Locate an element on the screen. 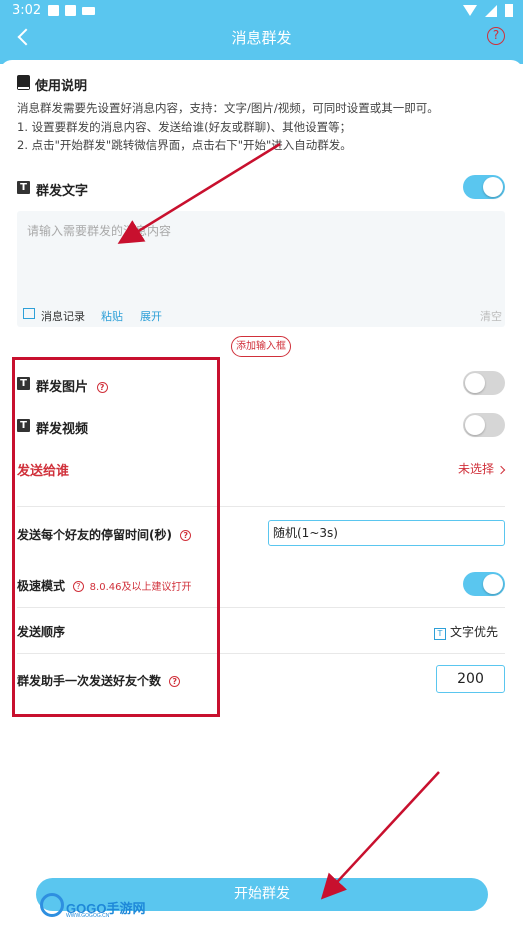  paste-link: 粘贴 is located at coordinates (112, 316).